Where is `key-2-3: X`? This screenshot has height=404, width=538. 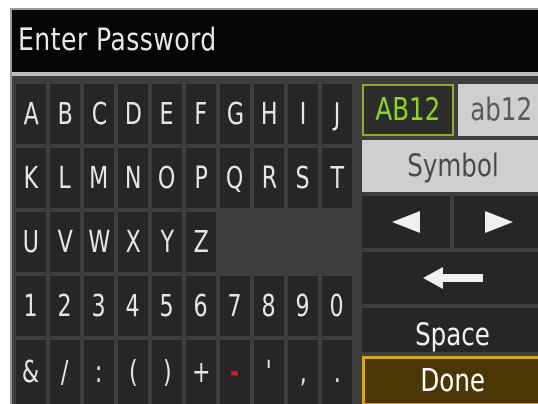 key-2-3: X is located at coordinates (133, 242).